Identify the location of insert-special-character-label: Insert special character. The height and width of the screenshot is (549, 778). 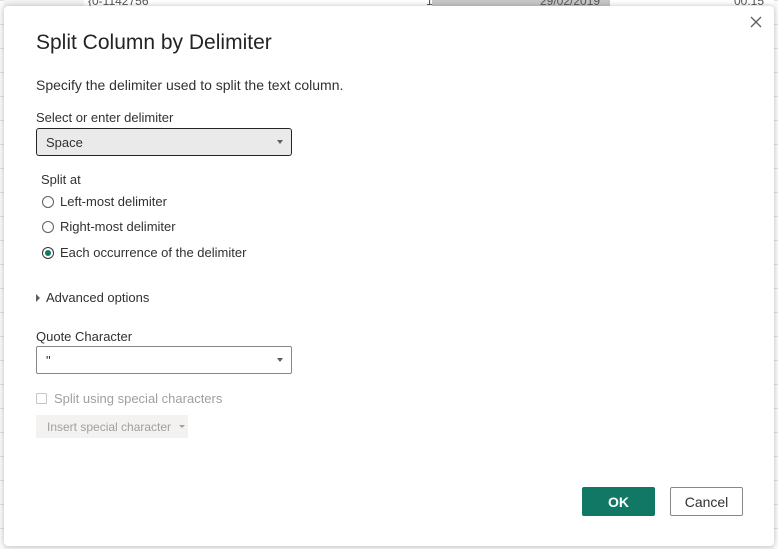
(109, 426).